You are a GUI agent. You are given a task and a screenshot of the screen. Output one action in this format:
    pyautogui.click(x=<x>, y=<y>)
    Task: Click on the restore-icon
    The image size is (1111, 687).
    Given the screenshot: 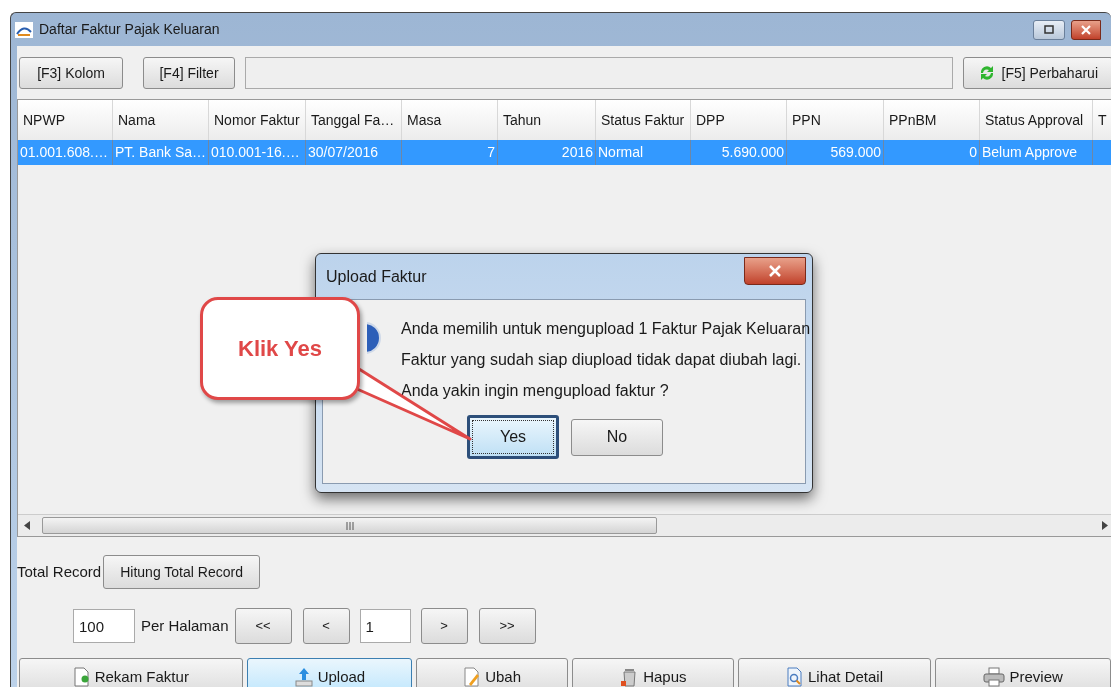 What is the action you would take?
    pyautogui.click(x=1049, y=29)
    